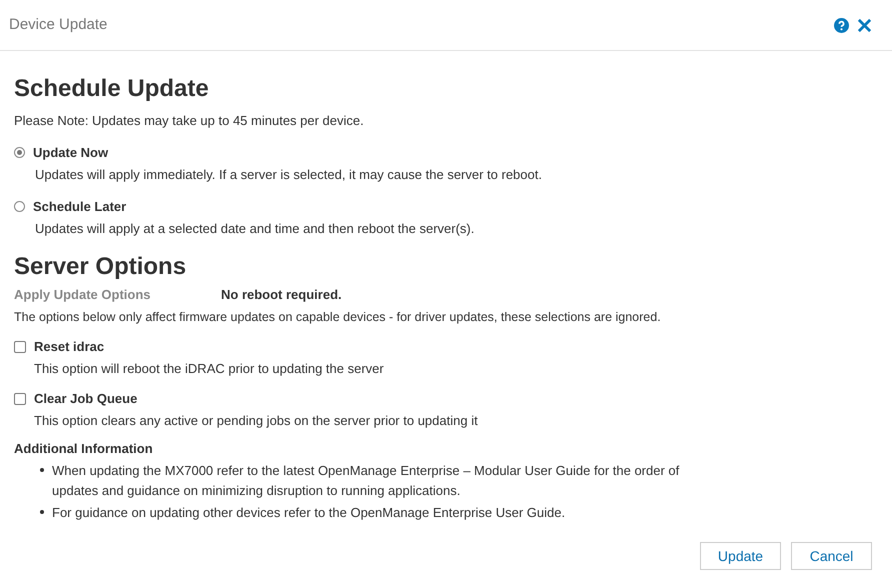  Describe the element at coordinates (740, 556) in the screenshot. I see `update-button: Update` at that location.